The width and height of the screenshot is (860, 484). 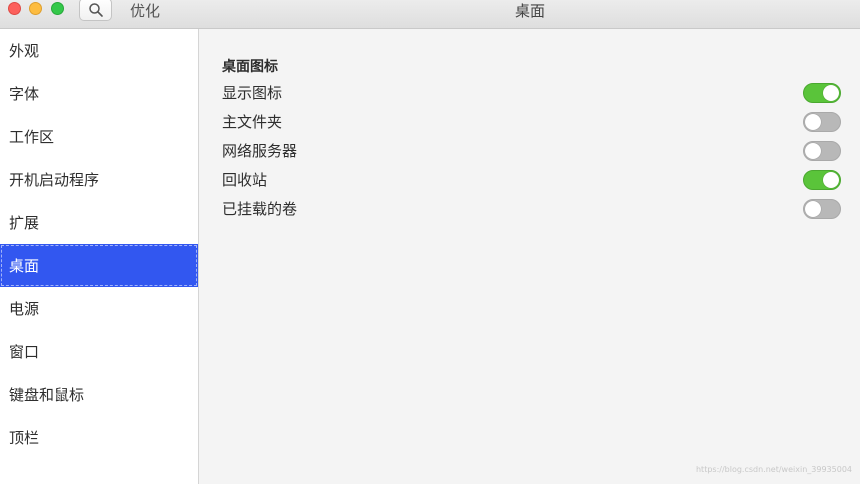 What do you see at coordinates (99, 93) in the screenshot?
I see `sidebar-item-fonts: 字体` at bounding box center [99, 93].